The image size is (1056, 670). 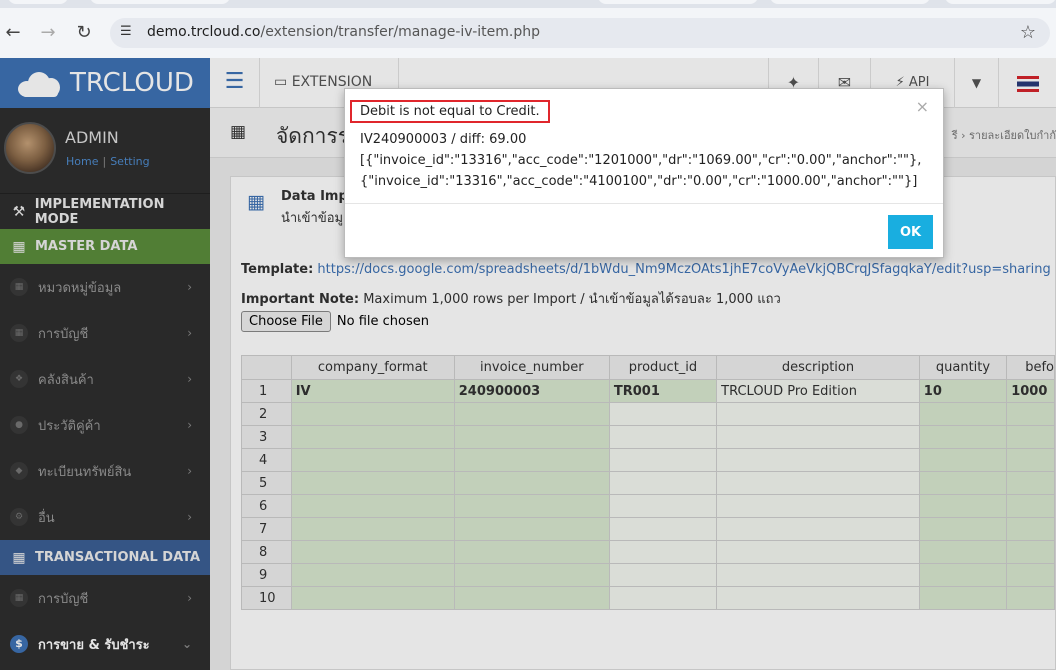 I want to click on ok-button: OK, so click(x=910, y=232).